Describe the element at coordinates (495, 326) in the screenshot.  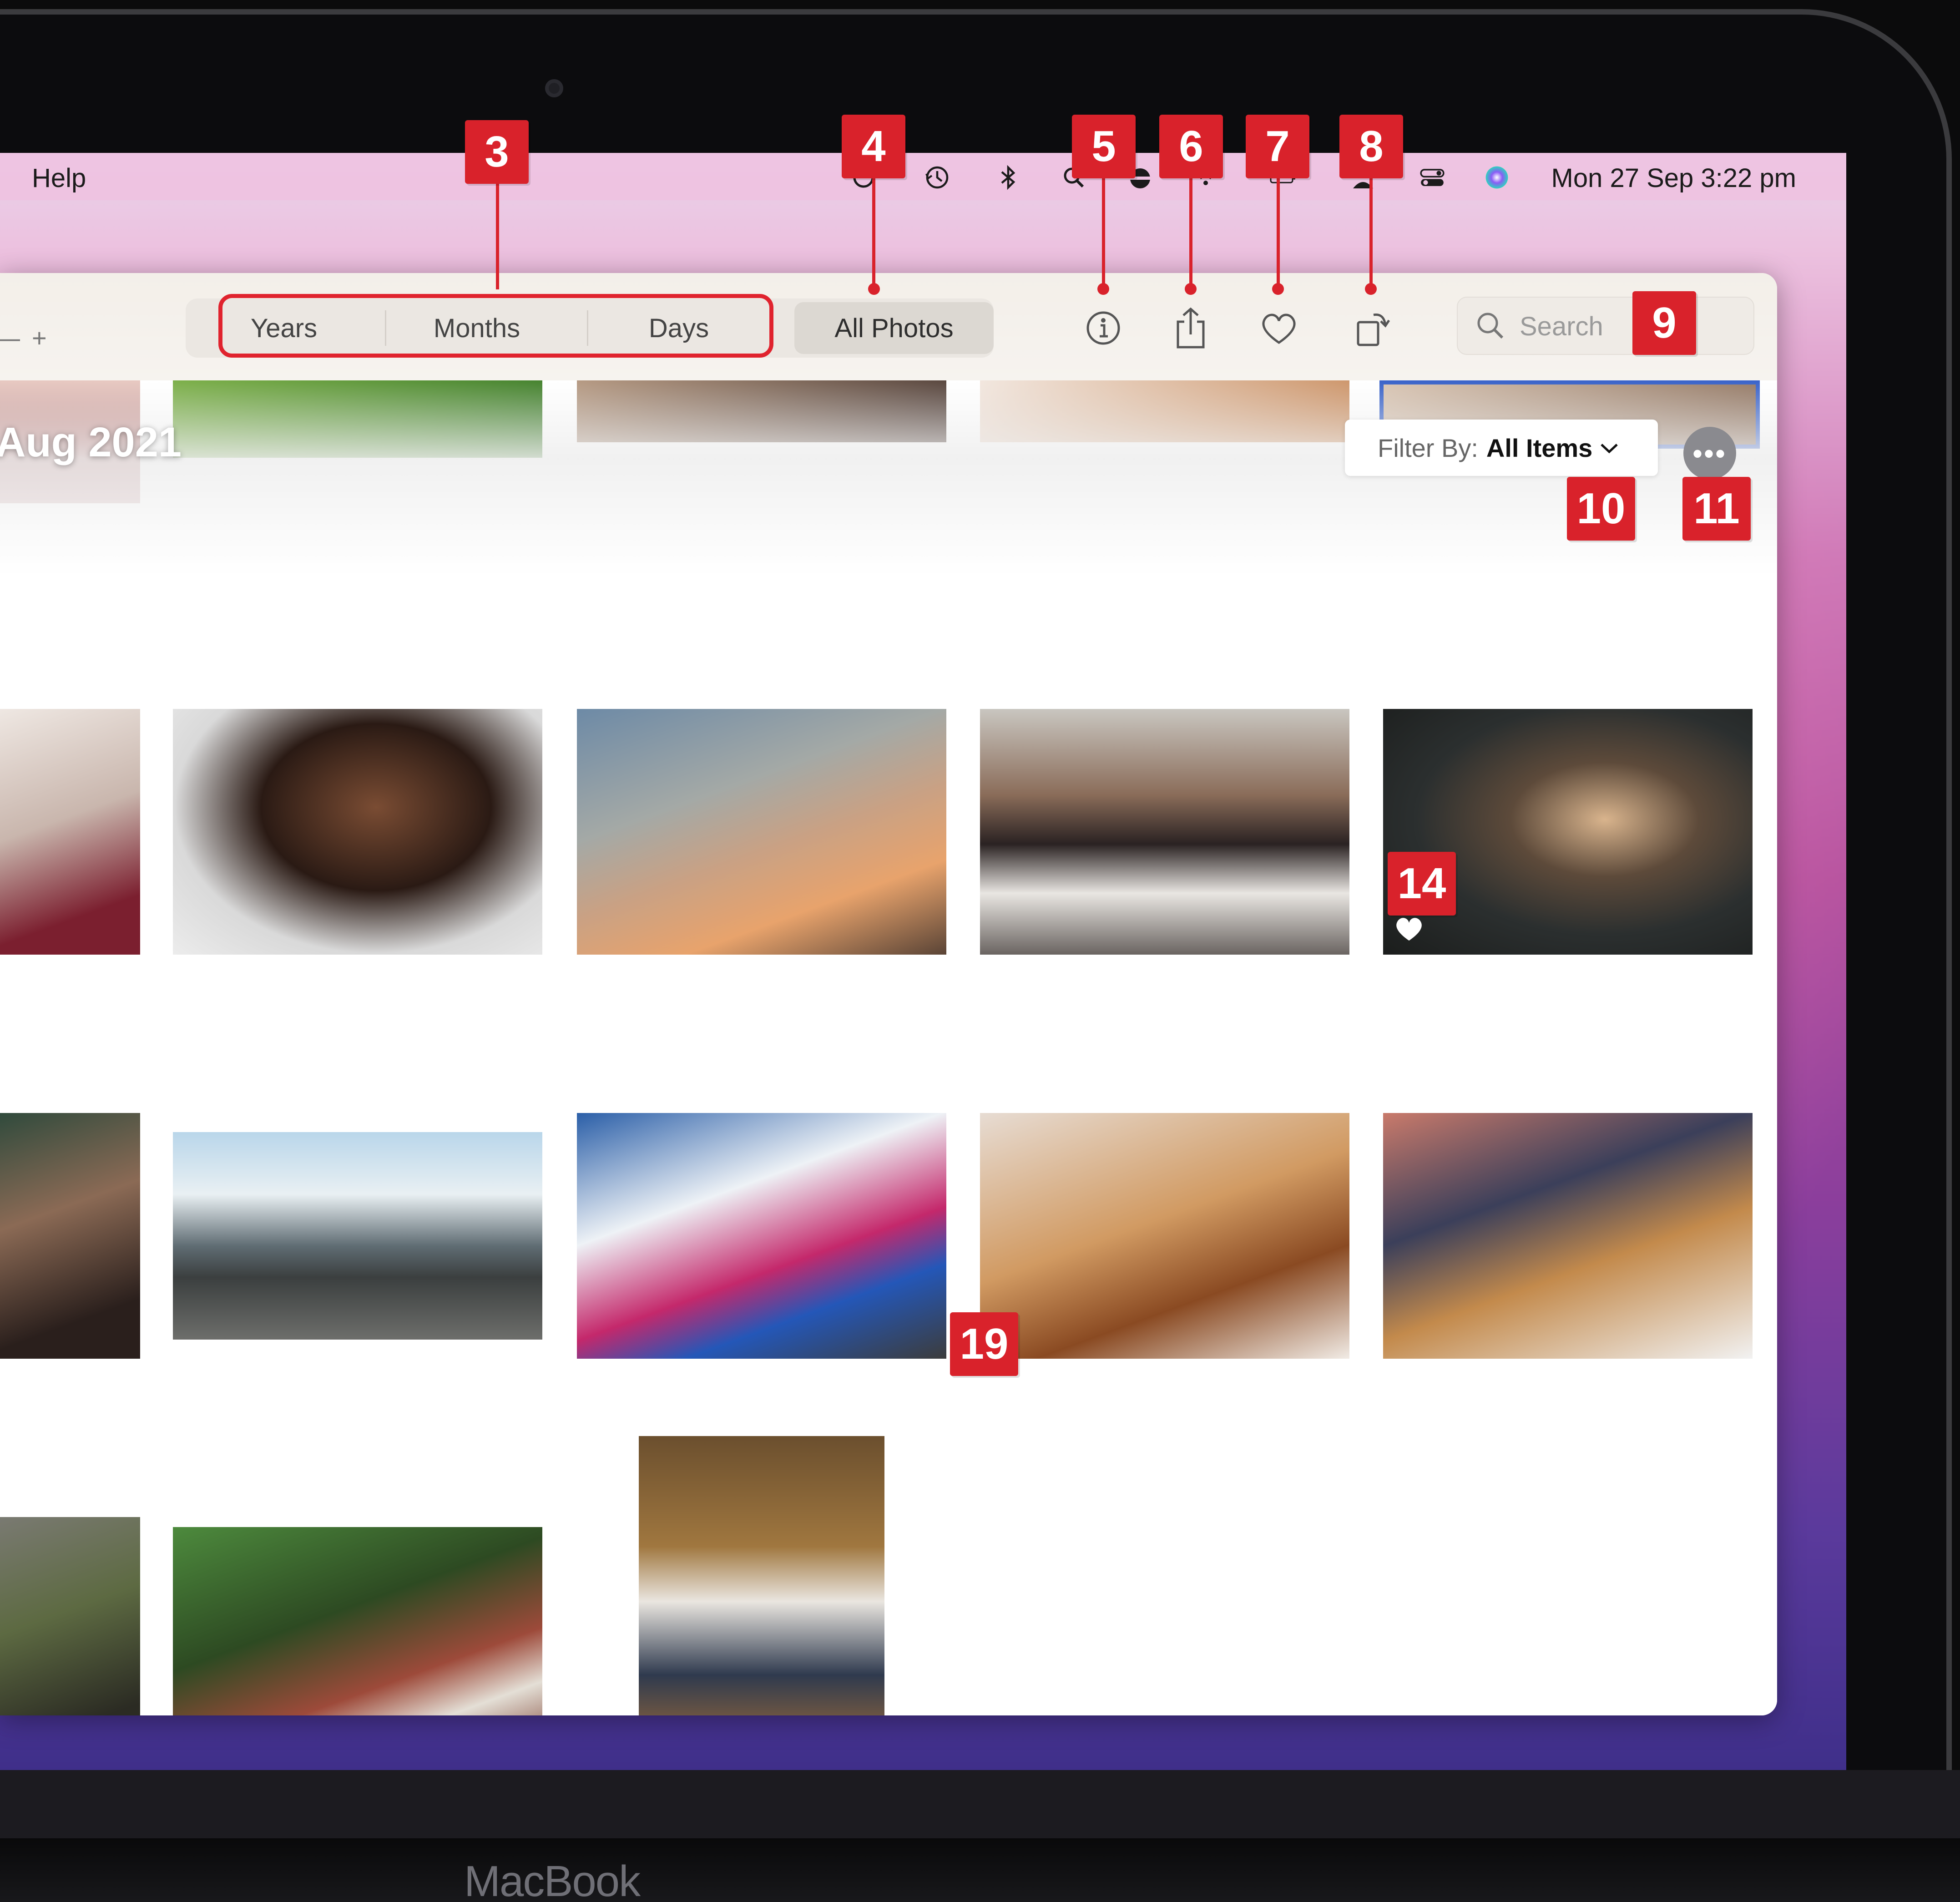
I see `highlight-ring` at that location.